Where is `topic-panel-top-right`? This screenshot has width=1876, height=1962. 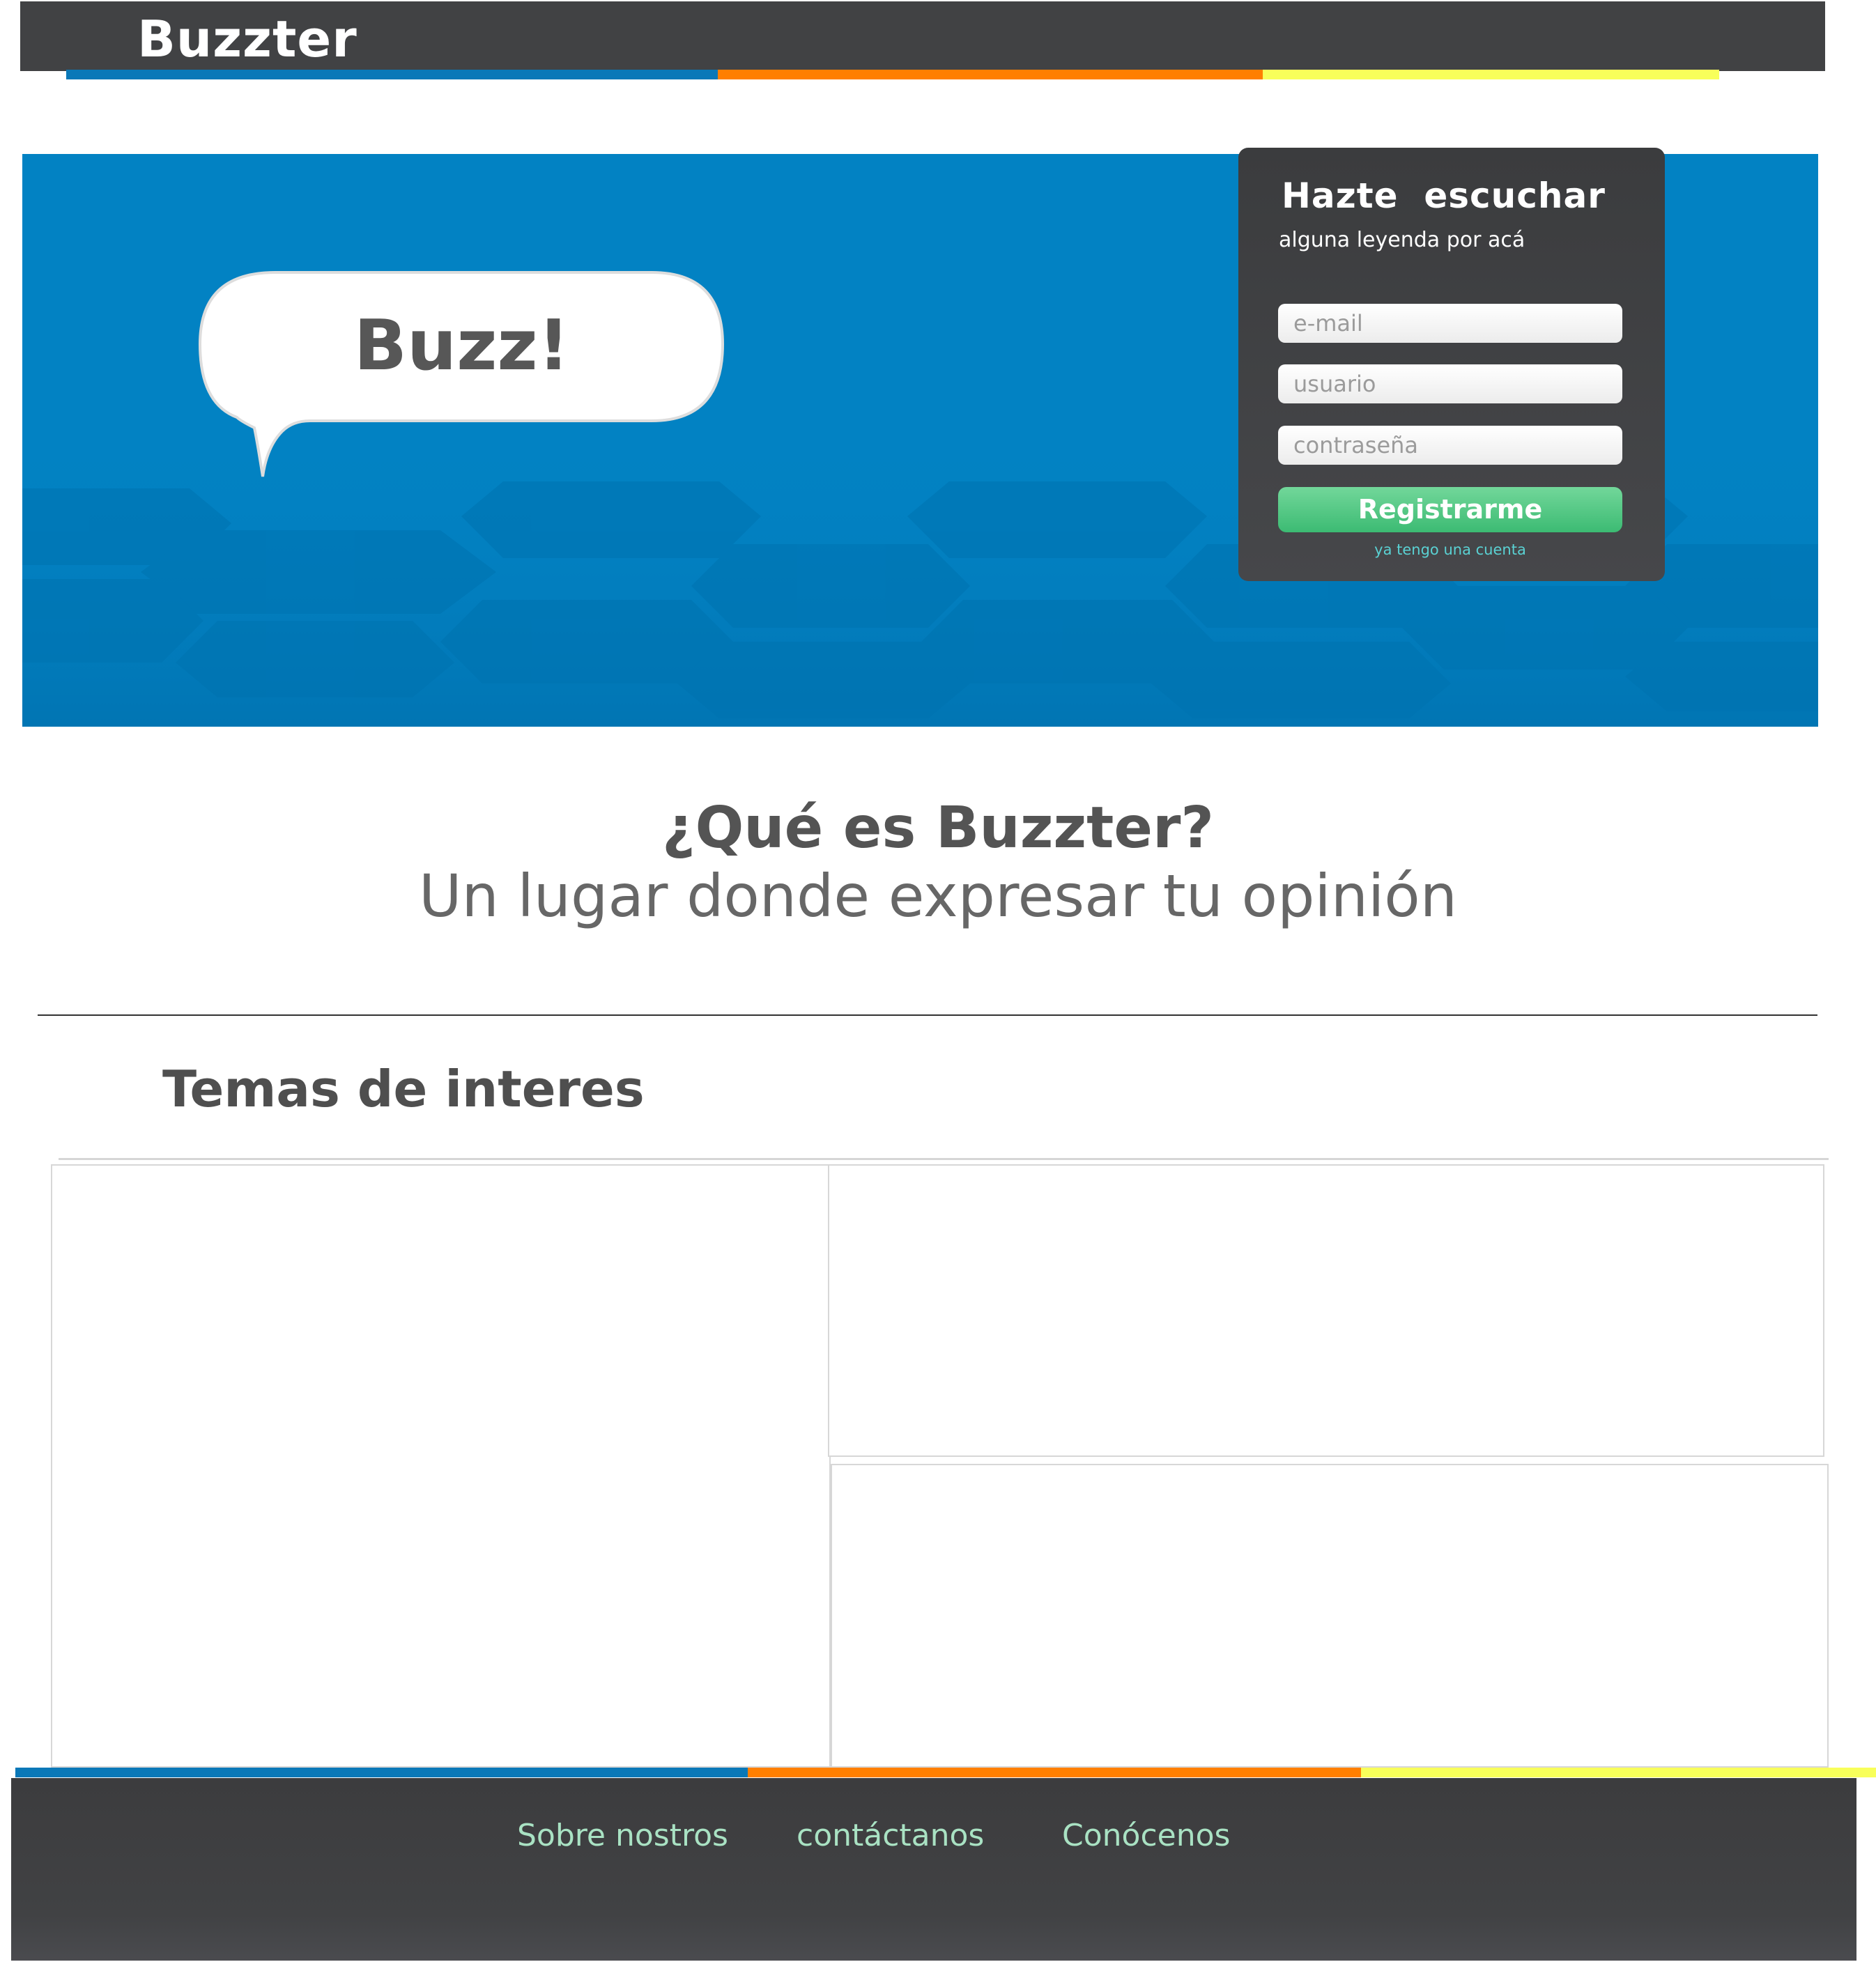
topic-panel-top-right is located at coordinates (1326, 1310).